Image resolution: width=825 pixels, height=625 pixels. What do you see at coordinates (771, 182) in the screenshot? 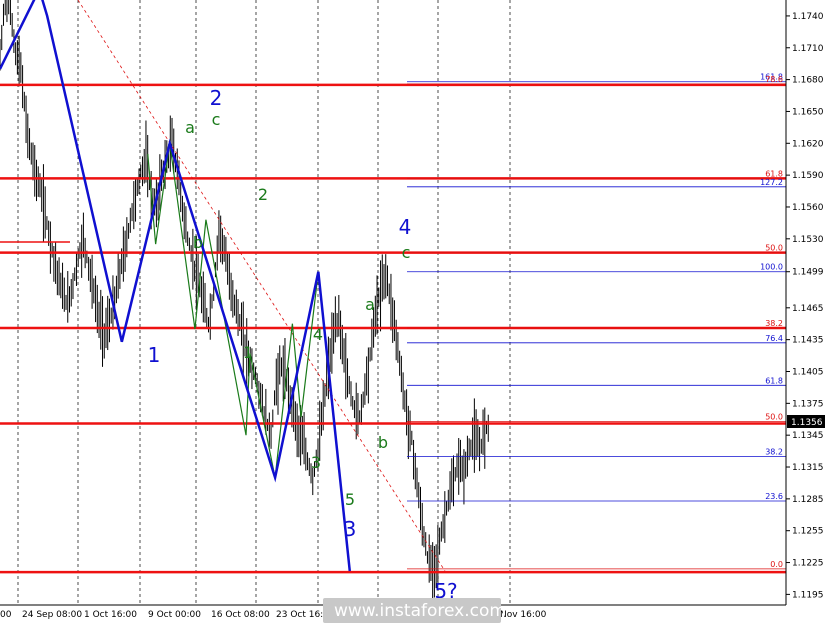
I see `fib-label-3: 127.2` at bounding box center [771, 182].